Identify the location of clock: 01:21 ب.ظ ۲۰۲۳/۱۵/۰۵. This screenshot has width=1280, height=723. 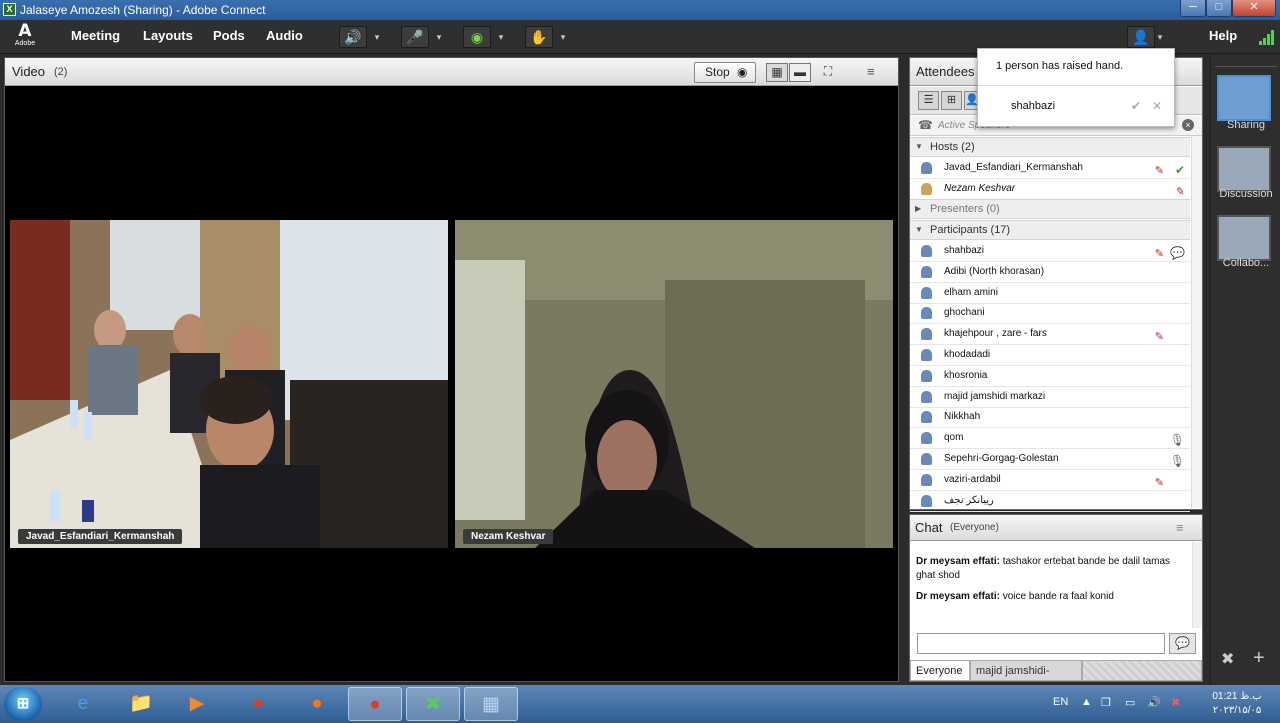
(1237, 704).